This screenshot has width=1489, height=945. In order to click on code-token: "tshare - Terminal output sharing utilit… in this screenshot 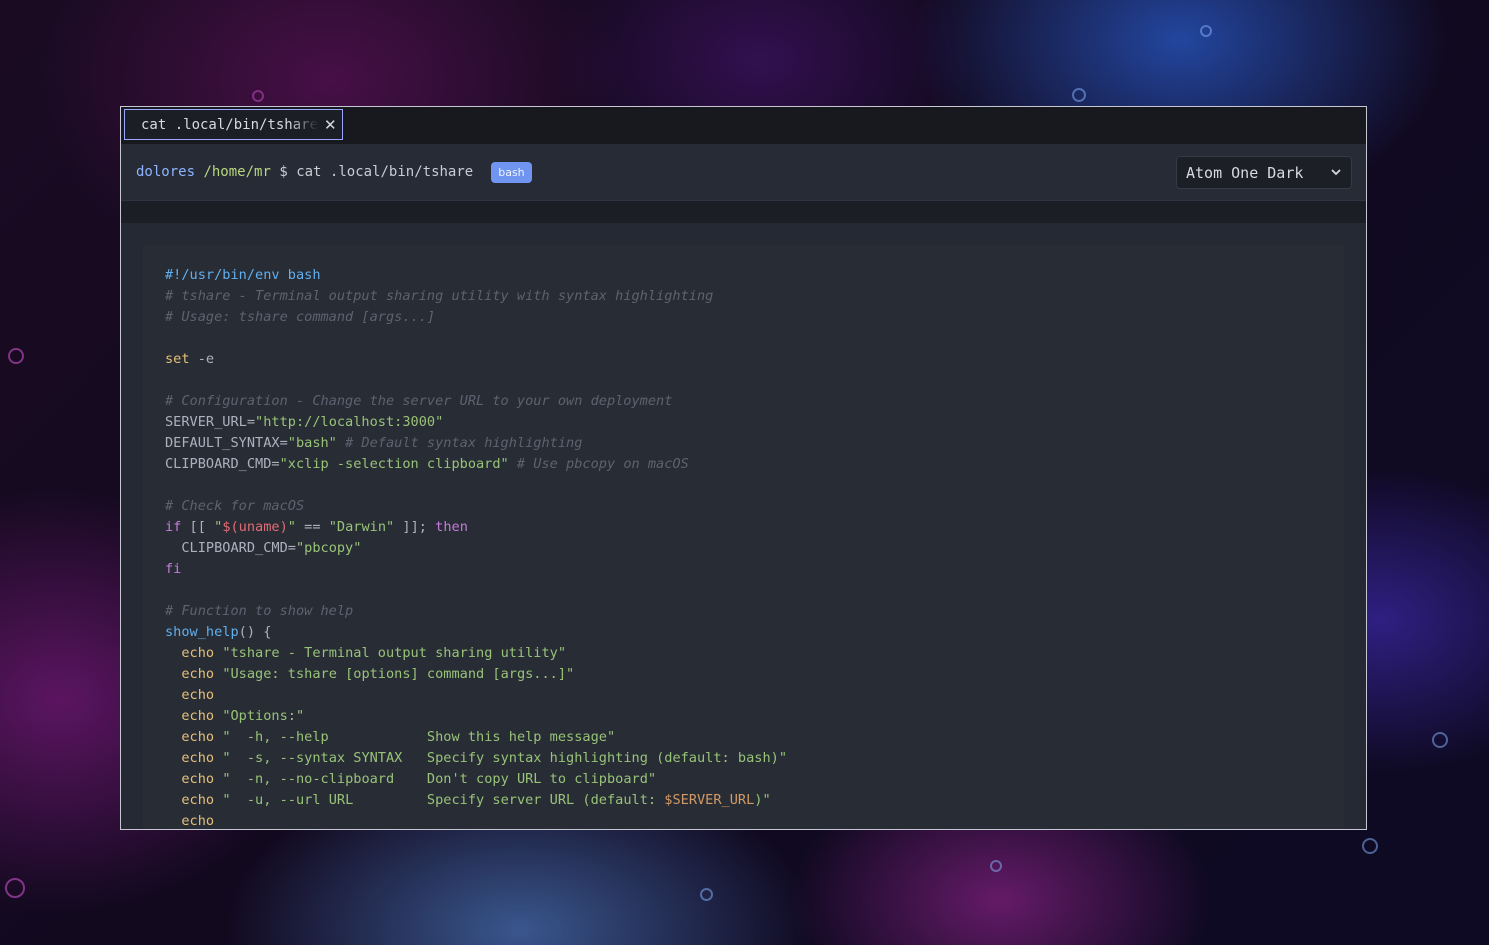, I will do `click(394, 653)`.